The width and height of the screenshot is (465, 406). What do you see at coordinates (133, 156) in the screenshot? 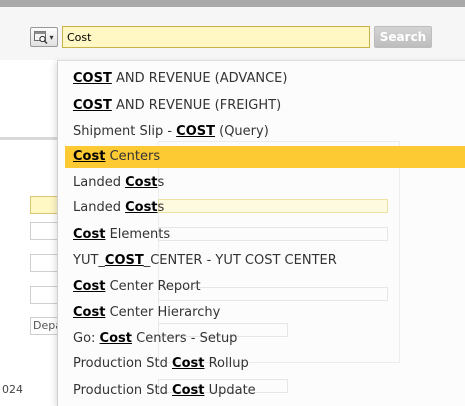
I see `suggestion-text: Centers` at bounding box center [133, 156].